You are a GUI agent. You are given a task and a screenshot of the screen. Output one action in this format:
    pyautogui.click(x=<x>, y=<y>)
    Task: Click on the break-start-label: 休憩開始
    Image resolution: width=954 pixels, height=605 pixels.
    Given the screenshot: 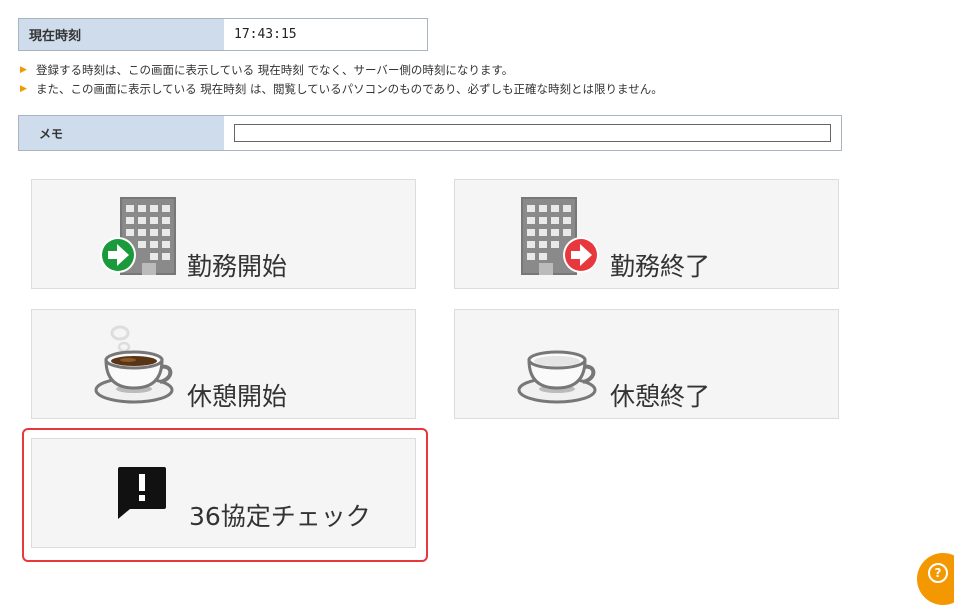 What is the action you would take?
    pyautogui.click(x=237, y=396)
    